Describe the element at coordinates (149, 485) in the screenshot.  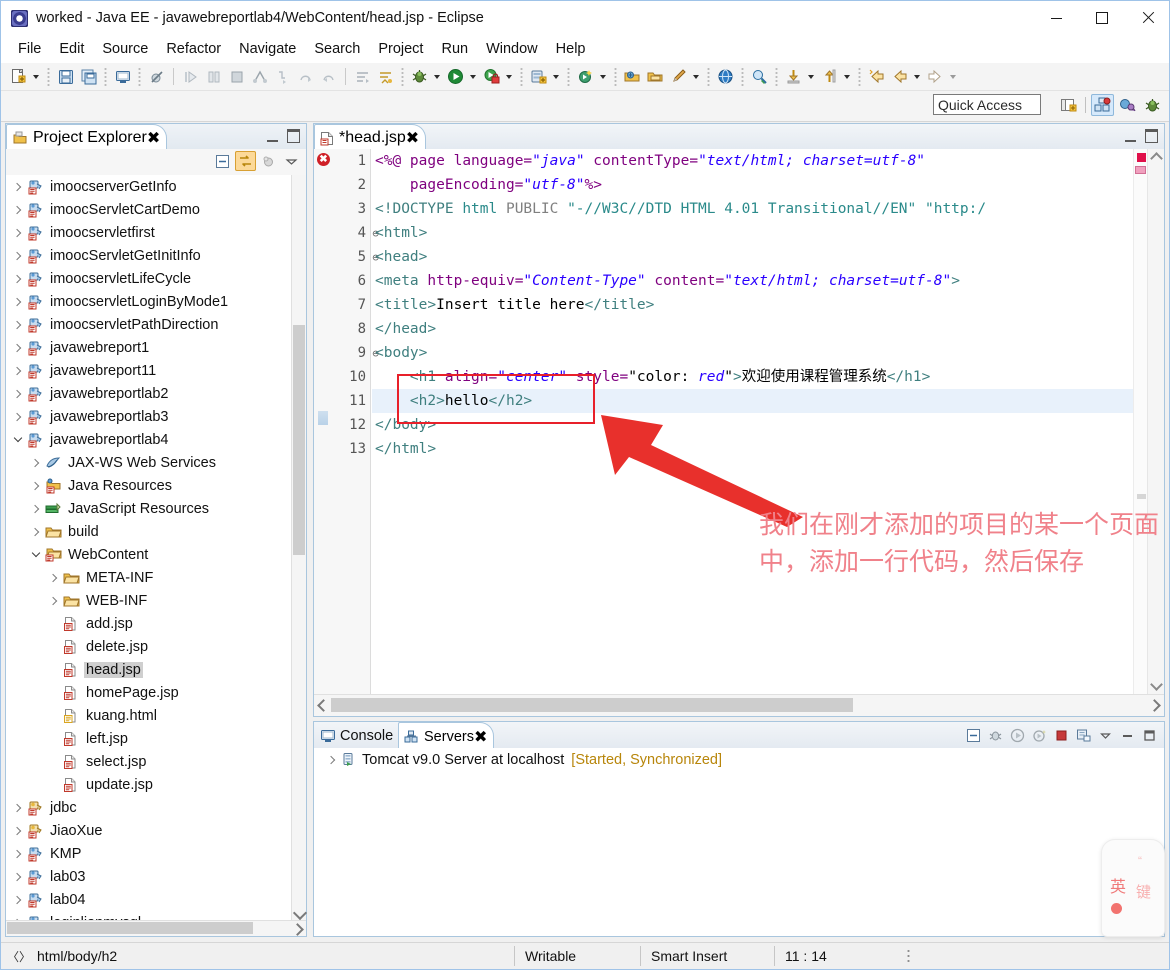
I see `tree-item-java-resources: Java Resources` at that location.